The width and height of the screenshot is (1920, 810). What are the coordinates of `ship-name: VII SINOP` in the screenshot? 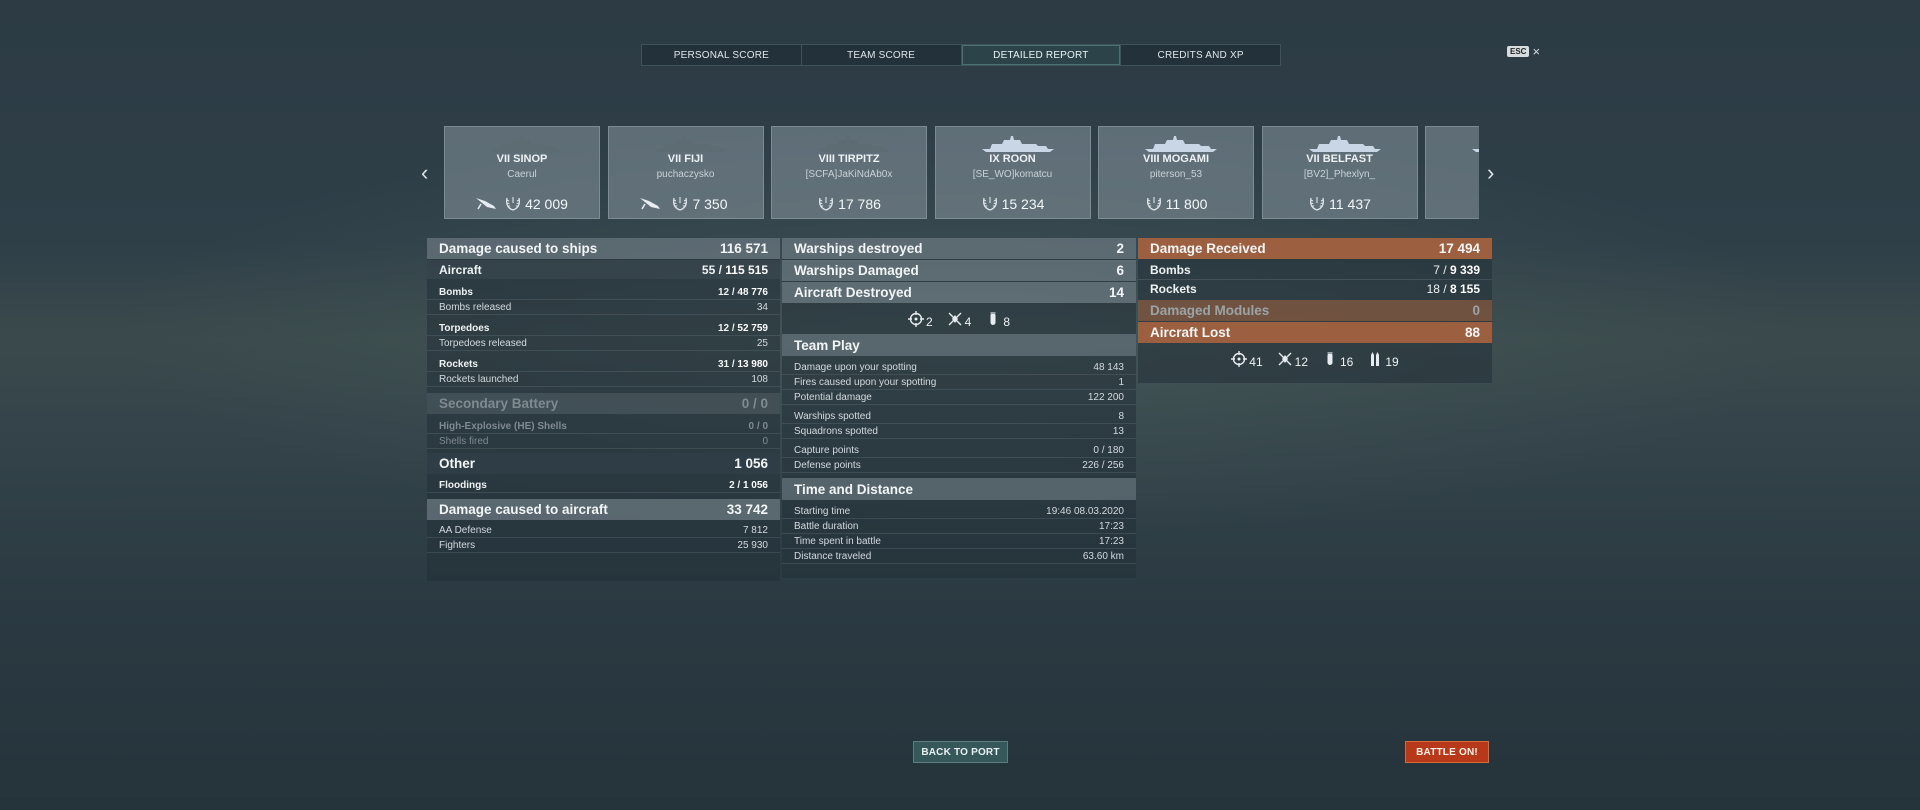 It's located at (522, 159).